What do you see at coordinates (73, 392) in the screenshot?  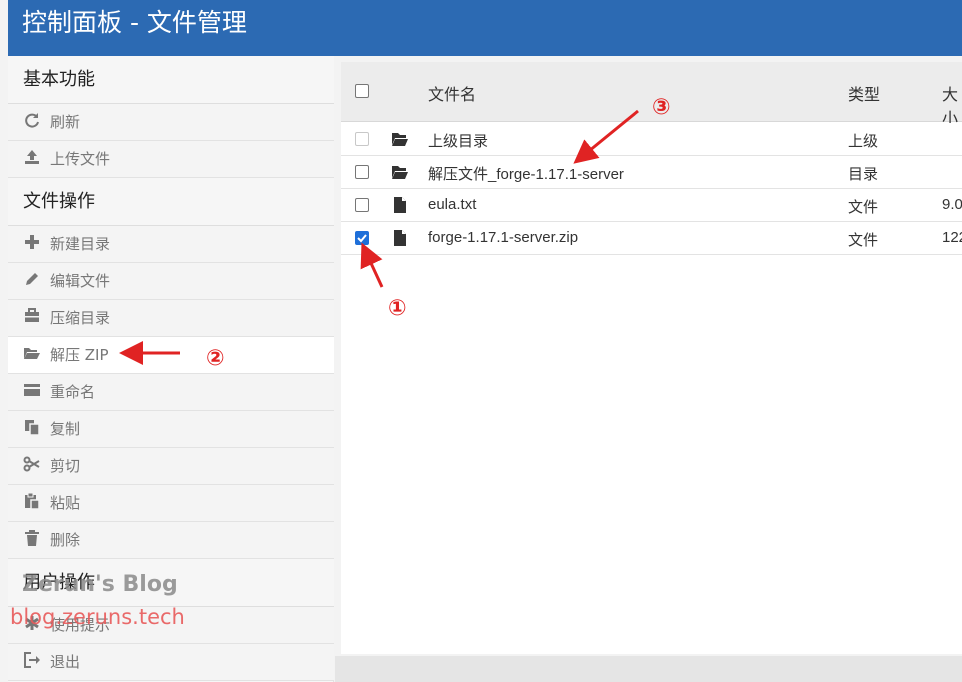 I see `sidebar-item-label: 重命名` at bounding box center [73, 392].